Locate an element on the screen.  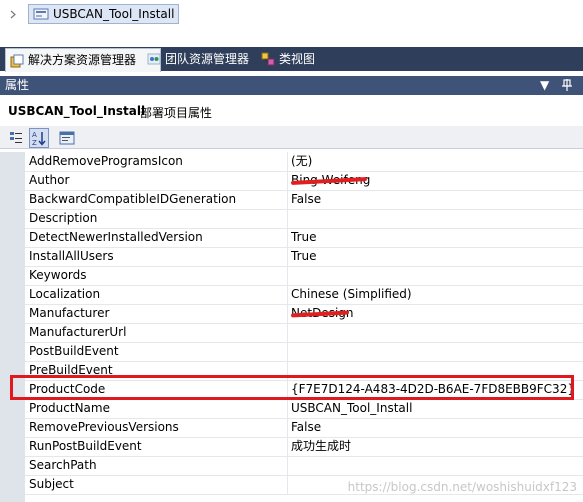
categorized-icon is located at coordinates (16, 137).